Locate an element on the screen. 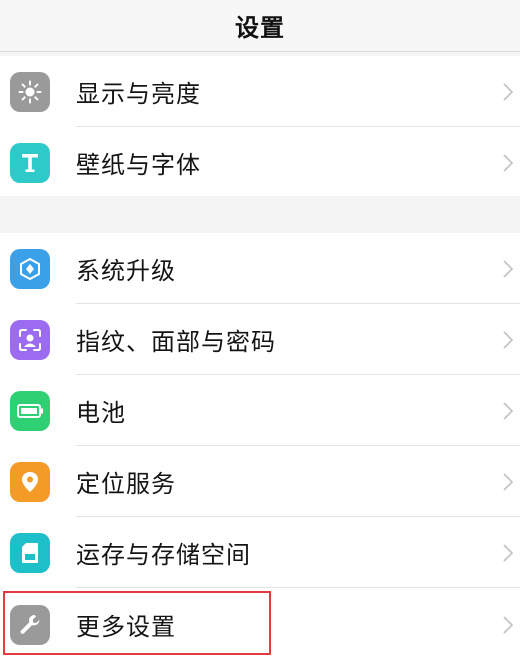 This screenshot has height=672, width=520. settings-item-location: 定位服务 is located at coordinates (260, 481).